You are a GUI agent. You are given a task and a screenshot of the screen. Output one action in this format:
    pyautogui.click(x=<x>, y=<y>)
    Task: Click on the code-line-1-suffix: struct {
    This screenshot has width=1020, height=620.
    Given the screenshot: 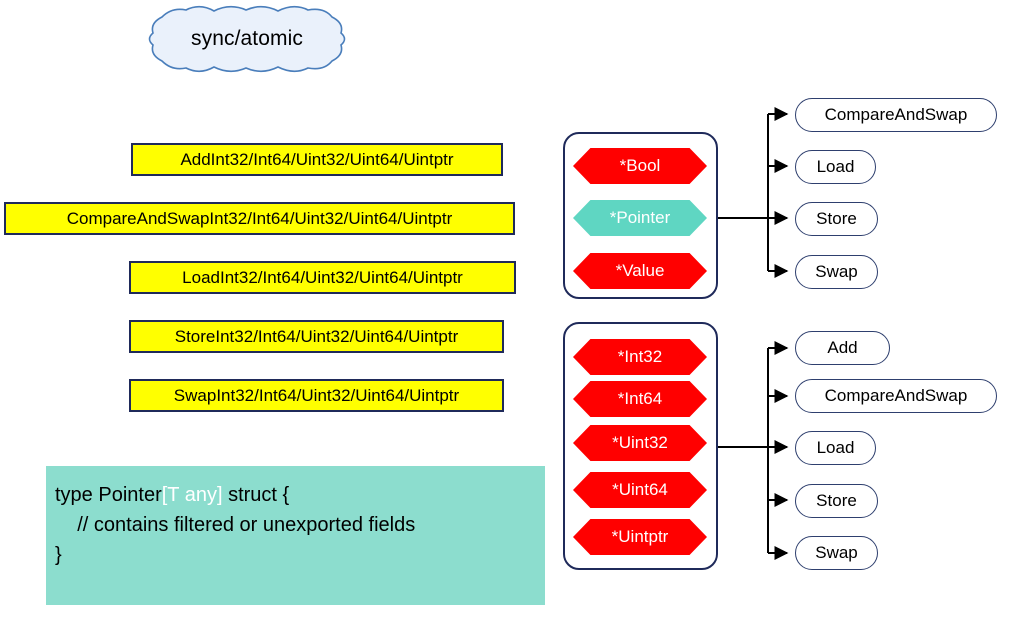 What is the action you would take?
    pyautogui.click(x=256, y=495)
    